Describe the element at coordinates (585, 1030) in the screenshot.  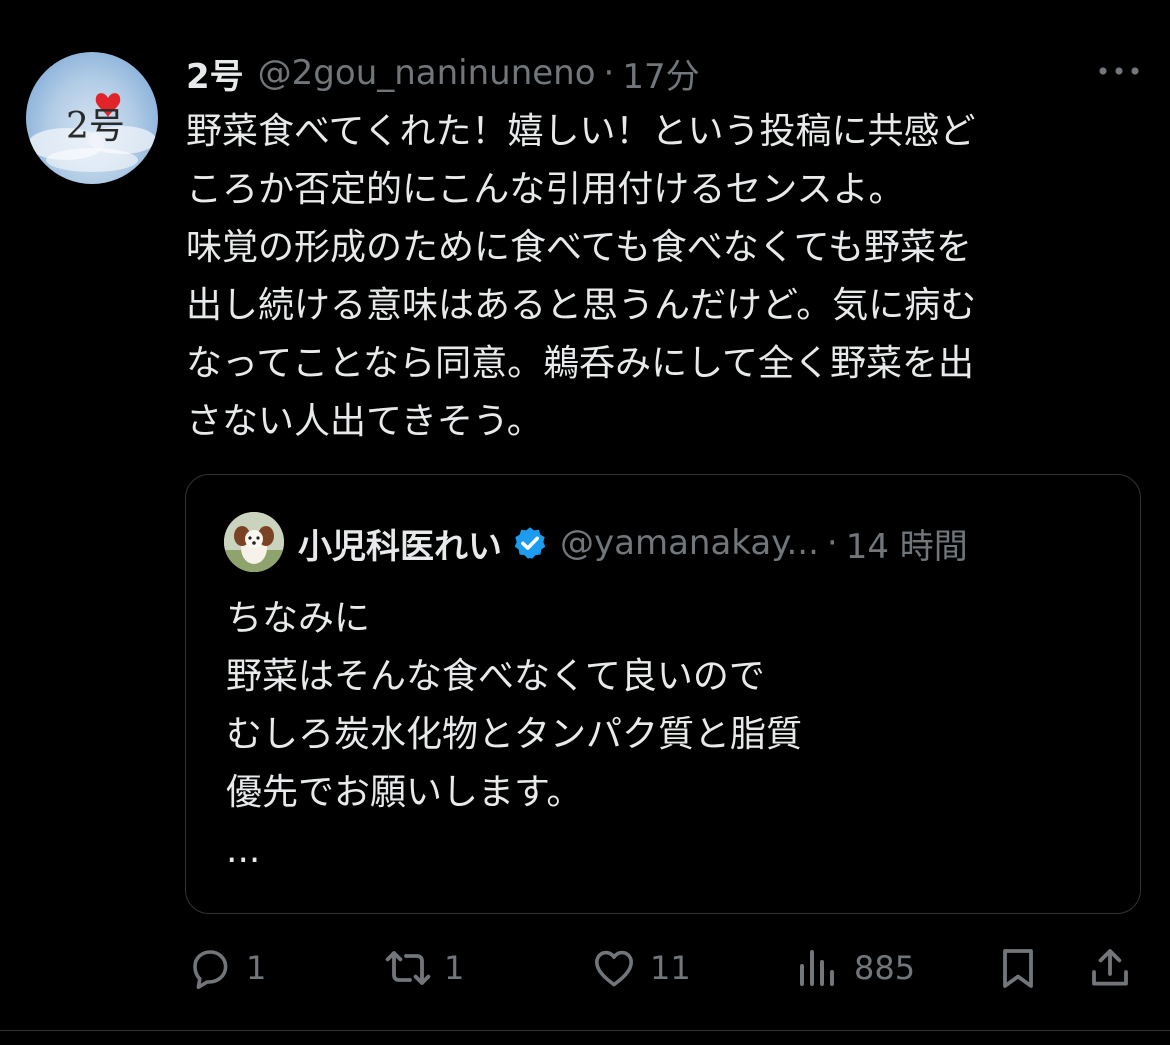
I see `divider` at that location.